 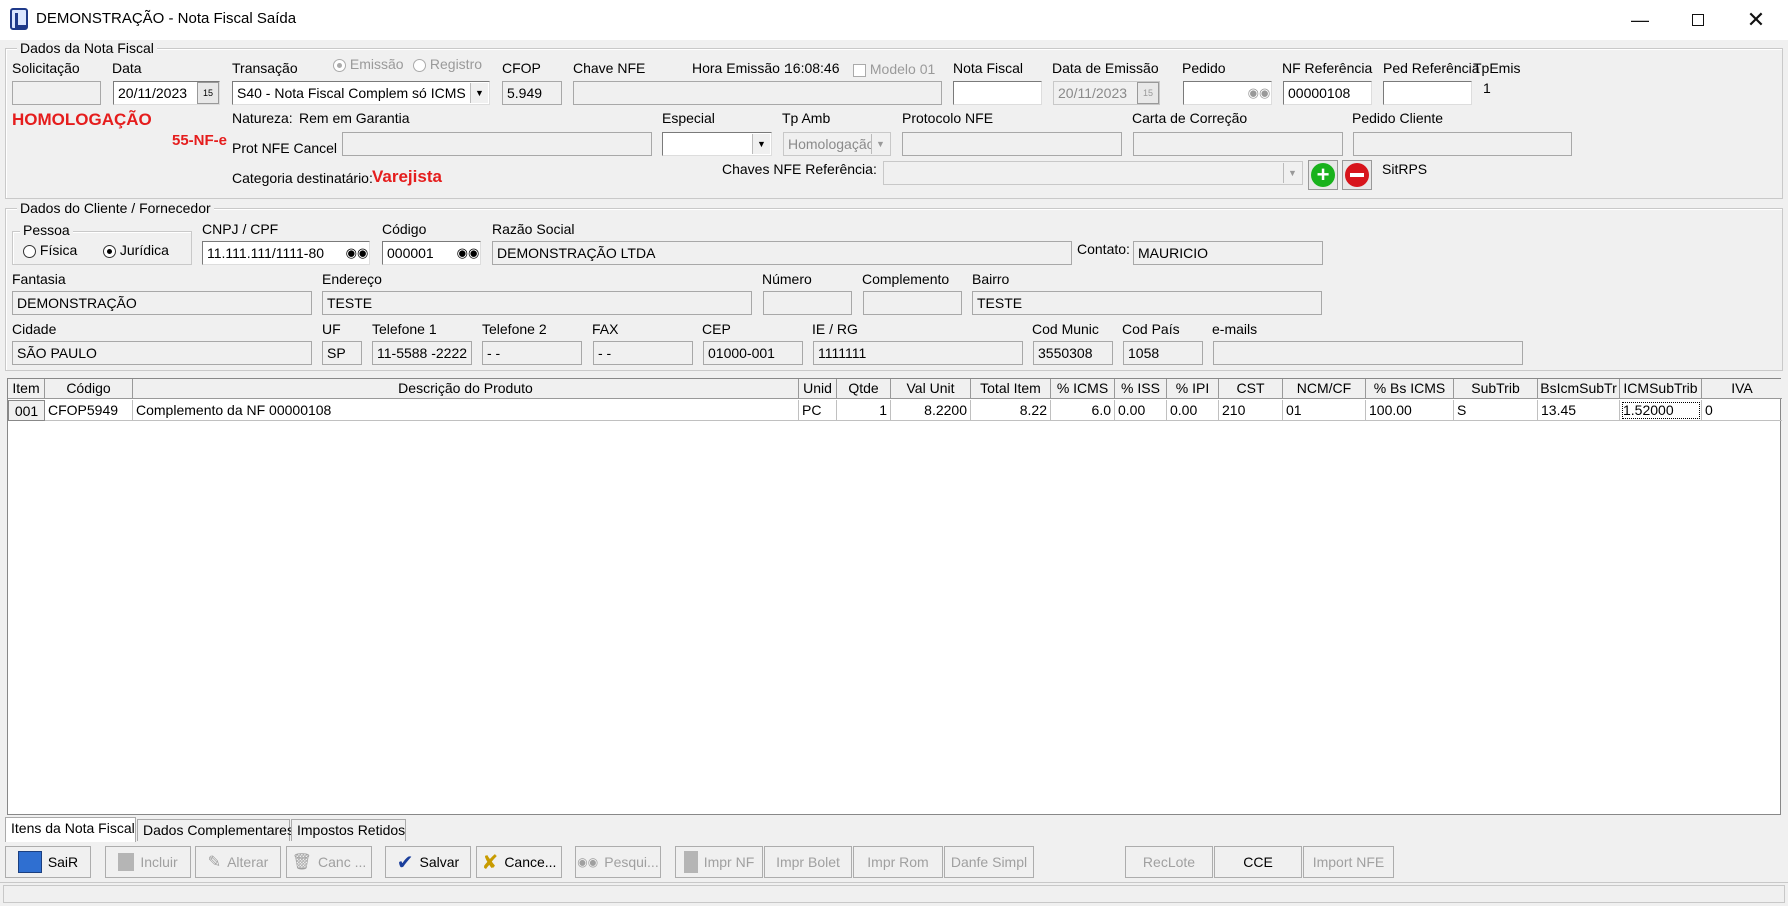 I want to click on registro-radio, so click(x=419, y=65).